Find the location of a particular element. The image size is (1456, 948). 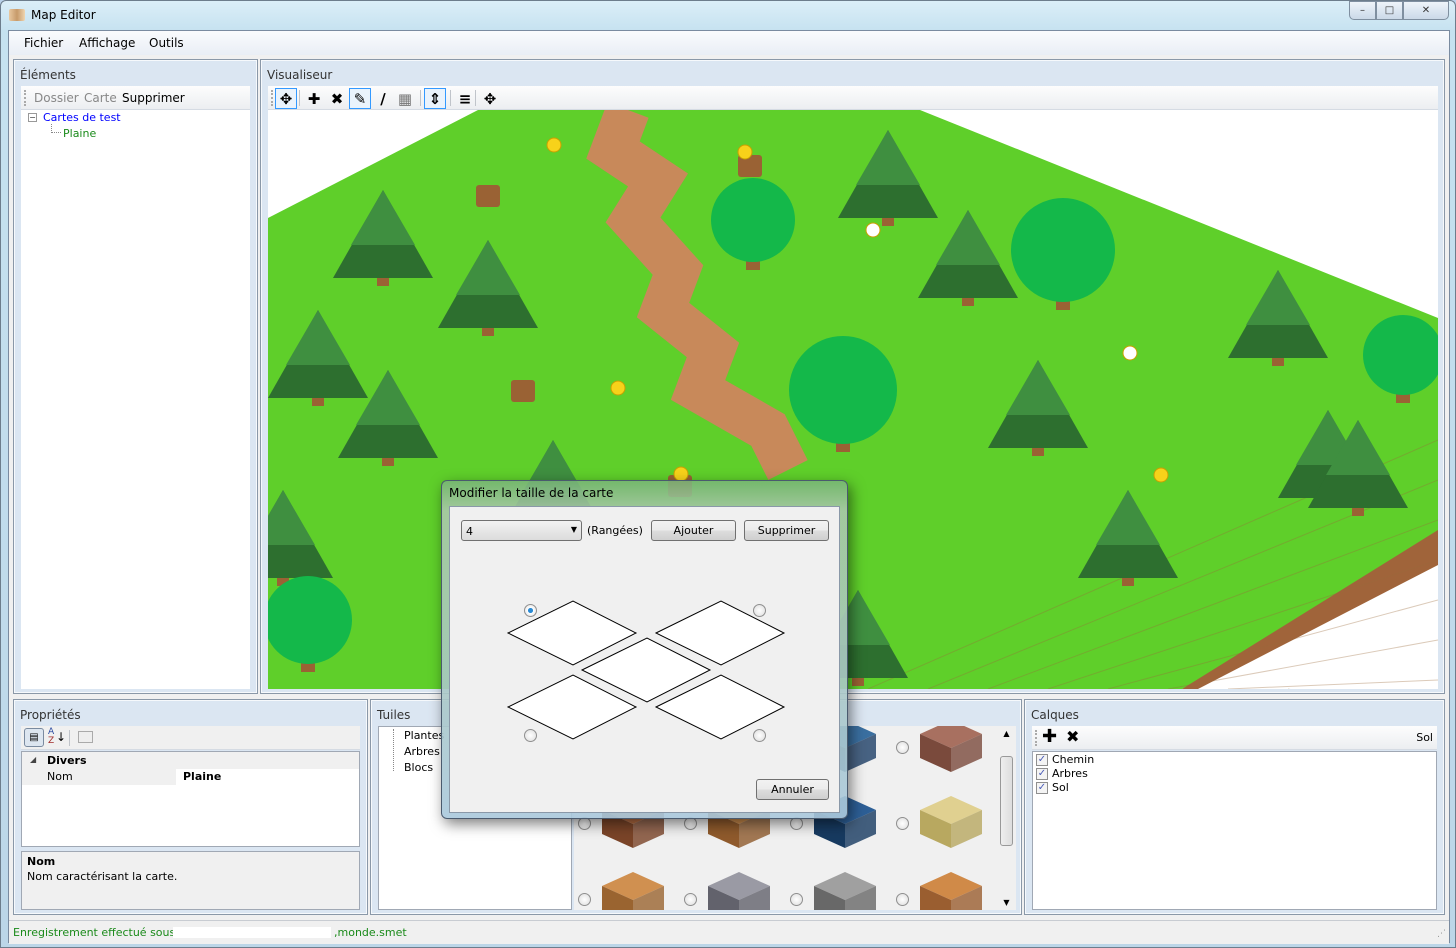

anchor-diagram is located at coordinates (646, 670).